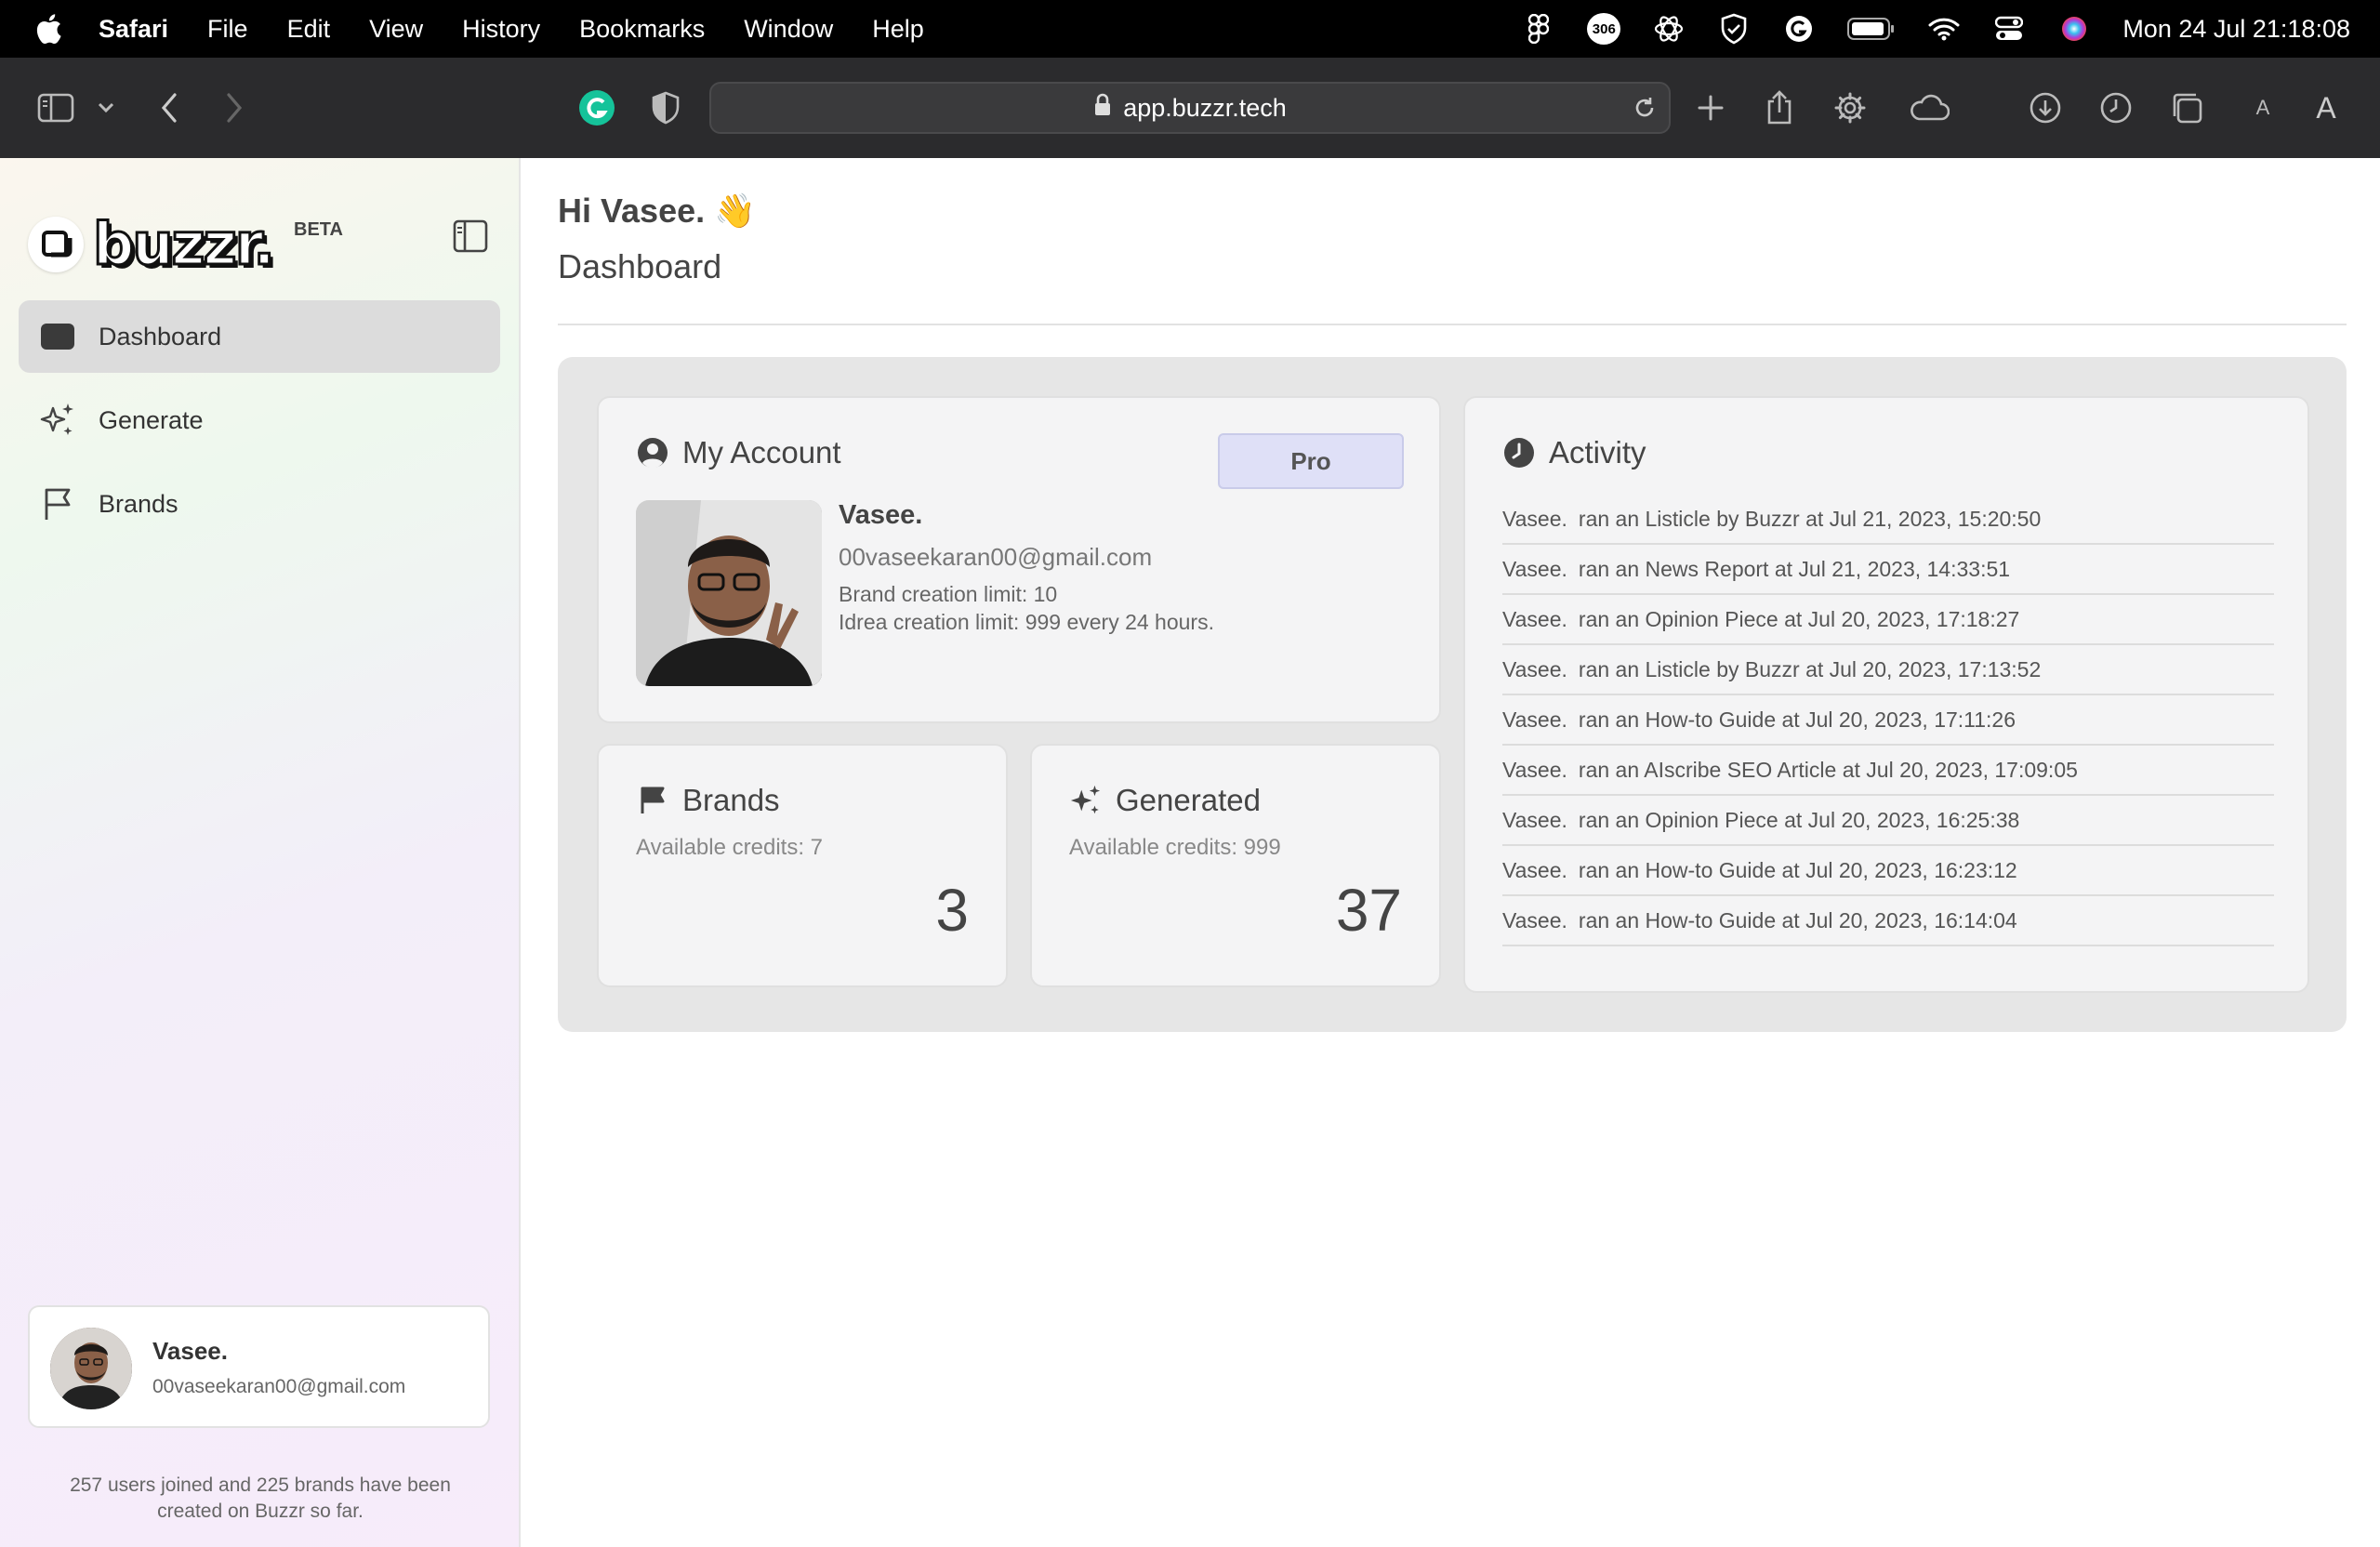  I want to click on new-tab-icon, so click(1710, 108).